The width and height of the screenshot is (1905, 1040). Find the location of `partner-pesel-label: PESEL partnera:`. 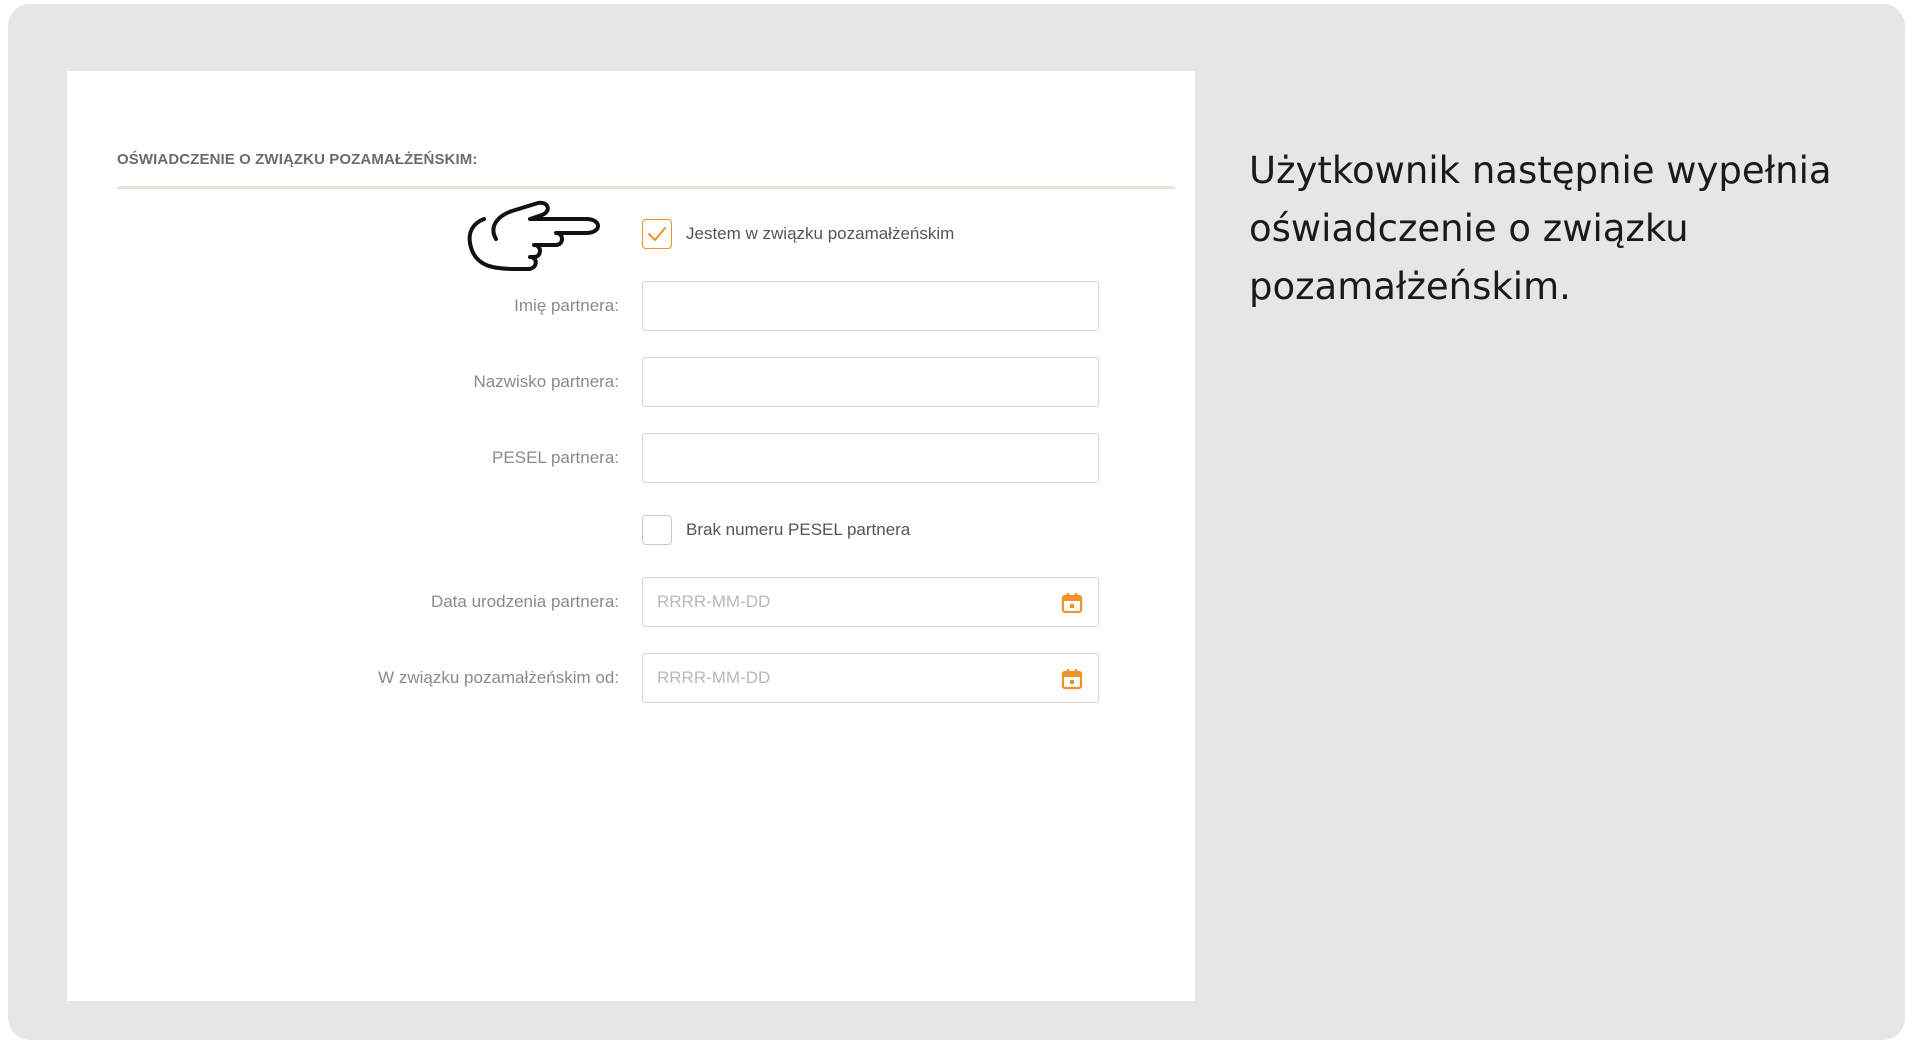

partner-pesel-label: PESEL partnera: is located at coordinates (555, 457).